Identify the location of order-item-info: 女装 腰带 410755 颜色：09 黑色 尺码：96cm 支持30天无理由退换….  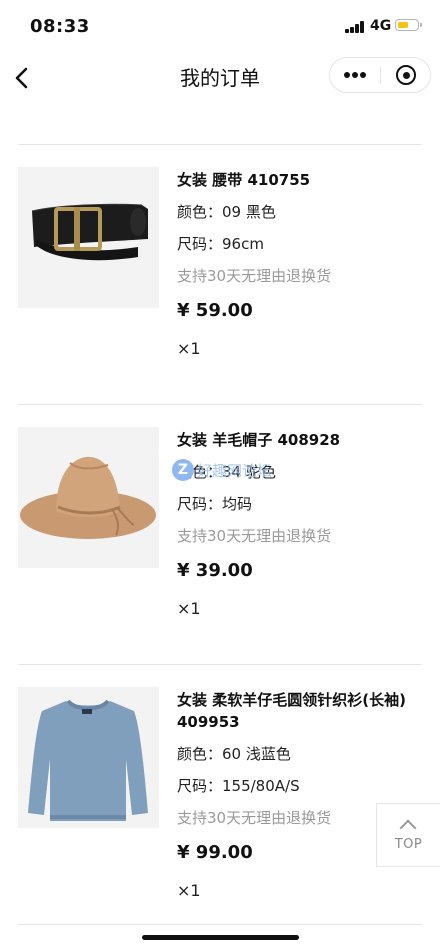
(297, 263).